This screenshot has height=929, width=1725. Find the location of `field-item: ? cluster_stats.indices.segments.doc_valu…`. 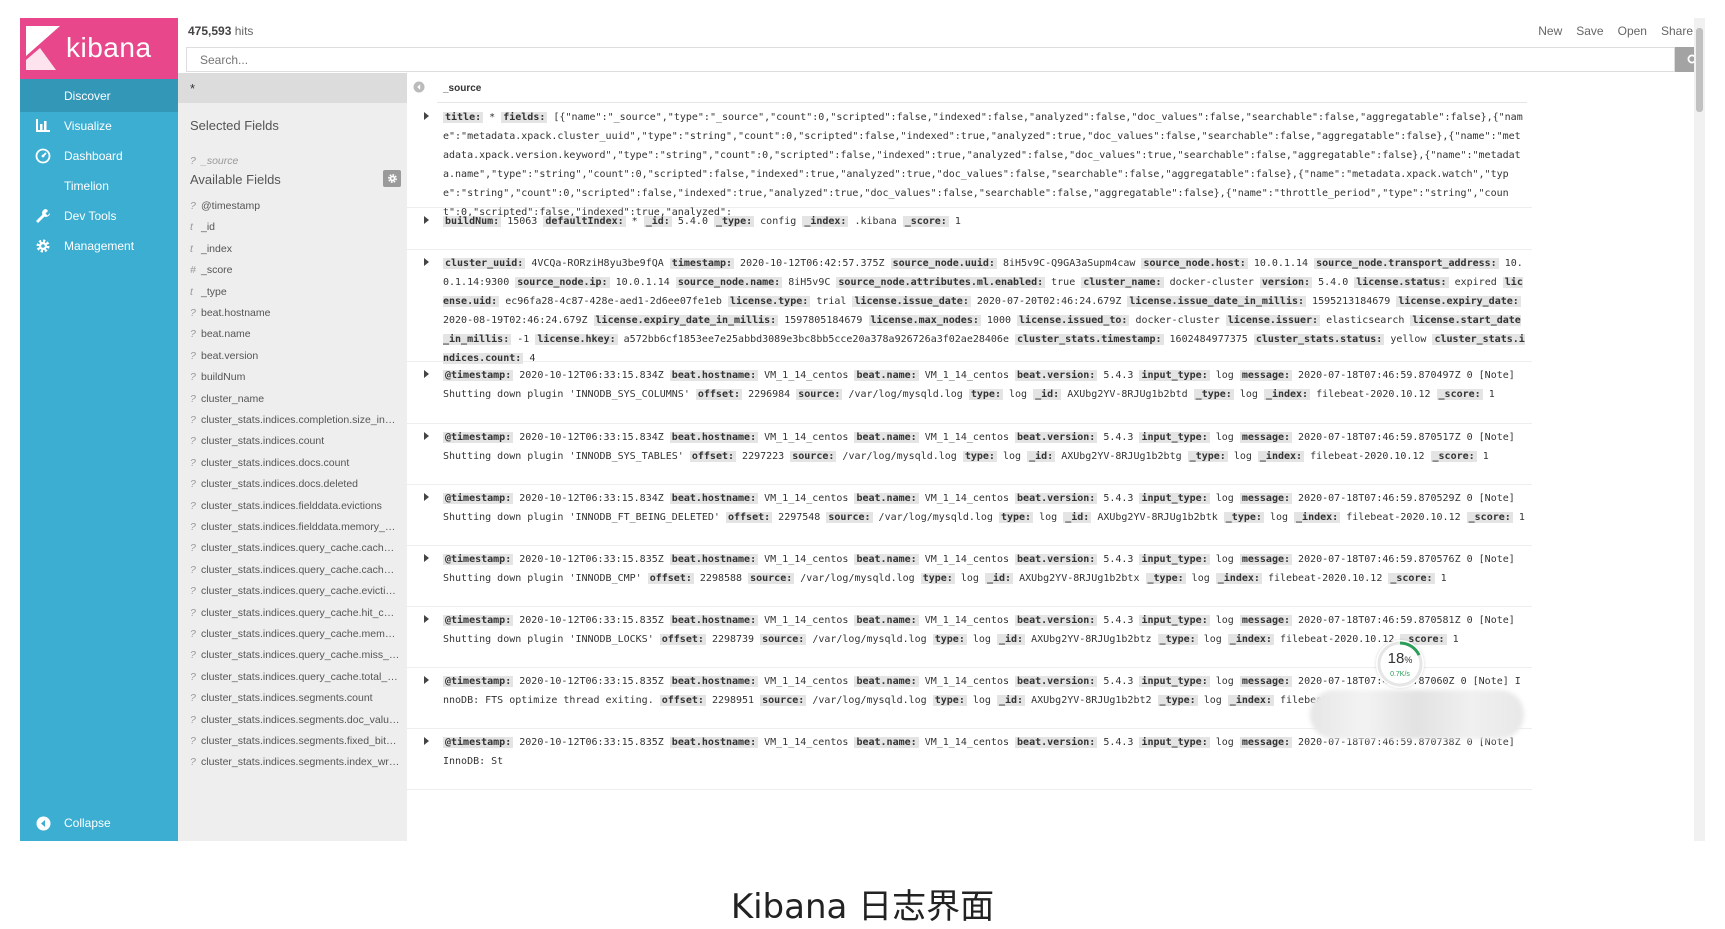

field-item: ? cluster_stats.indices.segments.doc_valu… is located at coordinates (295, 720).